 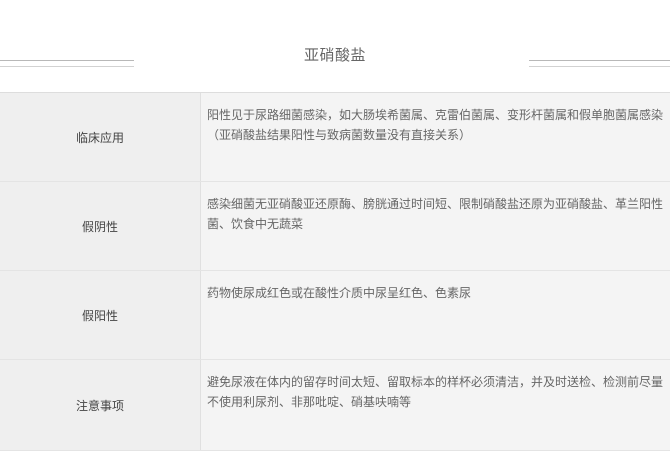 I want to click on row-label: 临床应用, so click(x=100, y=137).